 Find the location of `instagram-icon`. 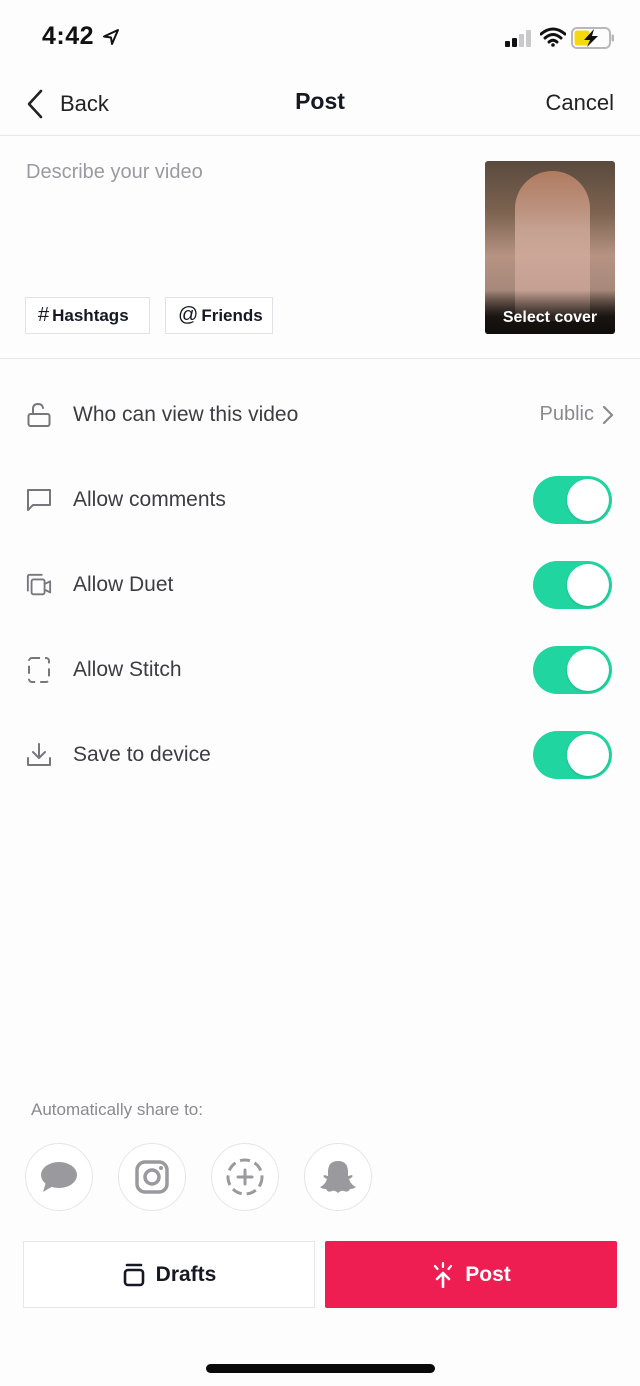

instagram-icon is located at coordinates (152, 1177).